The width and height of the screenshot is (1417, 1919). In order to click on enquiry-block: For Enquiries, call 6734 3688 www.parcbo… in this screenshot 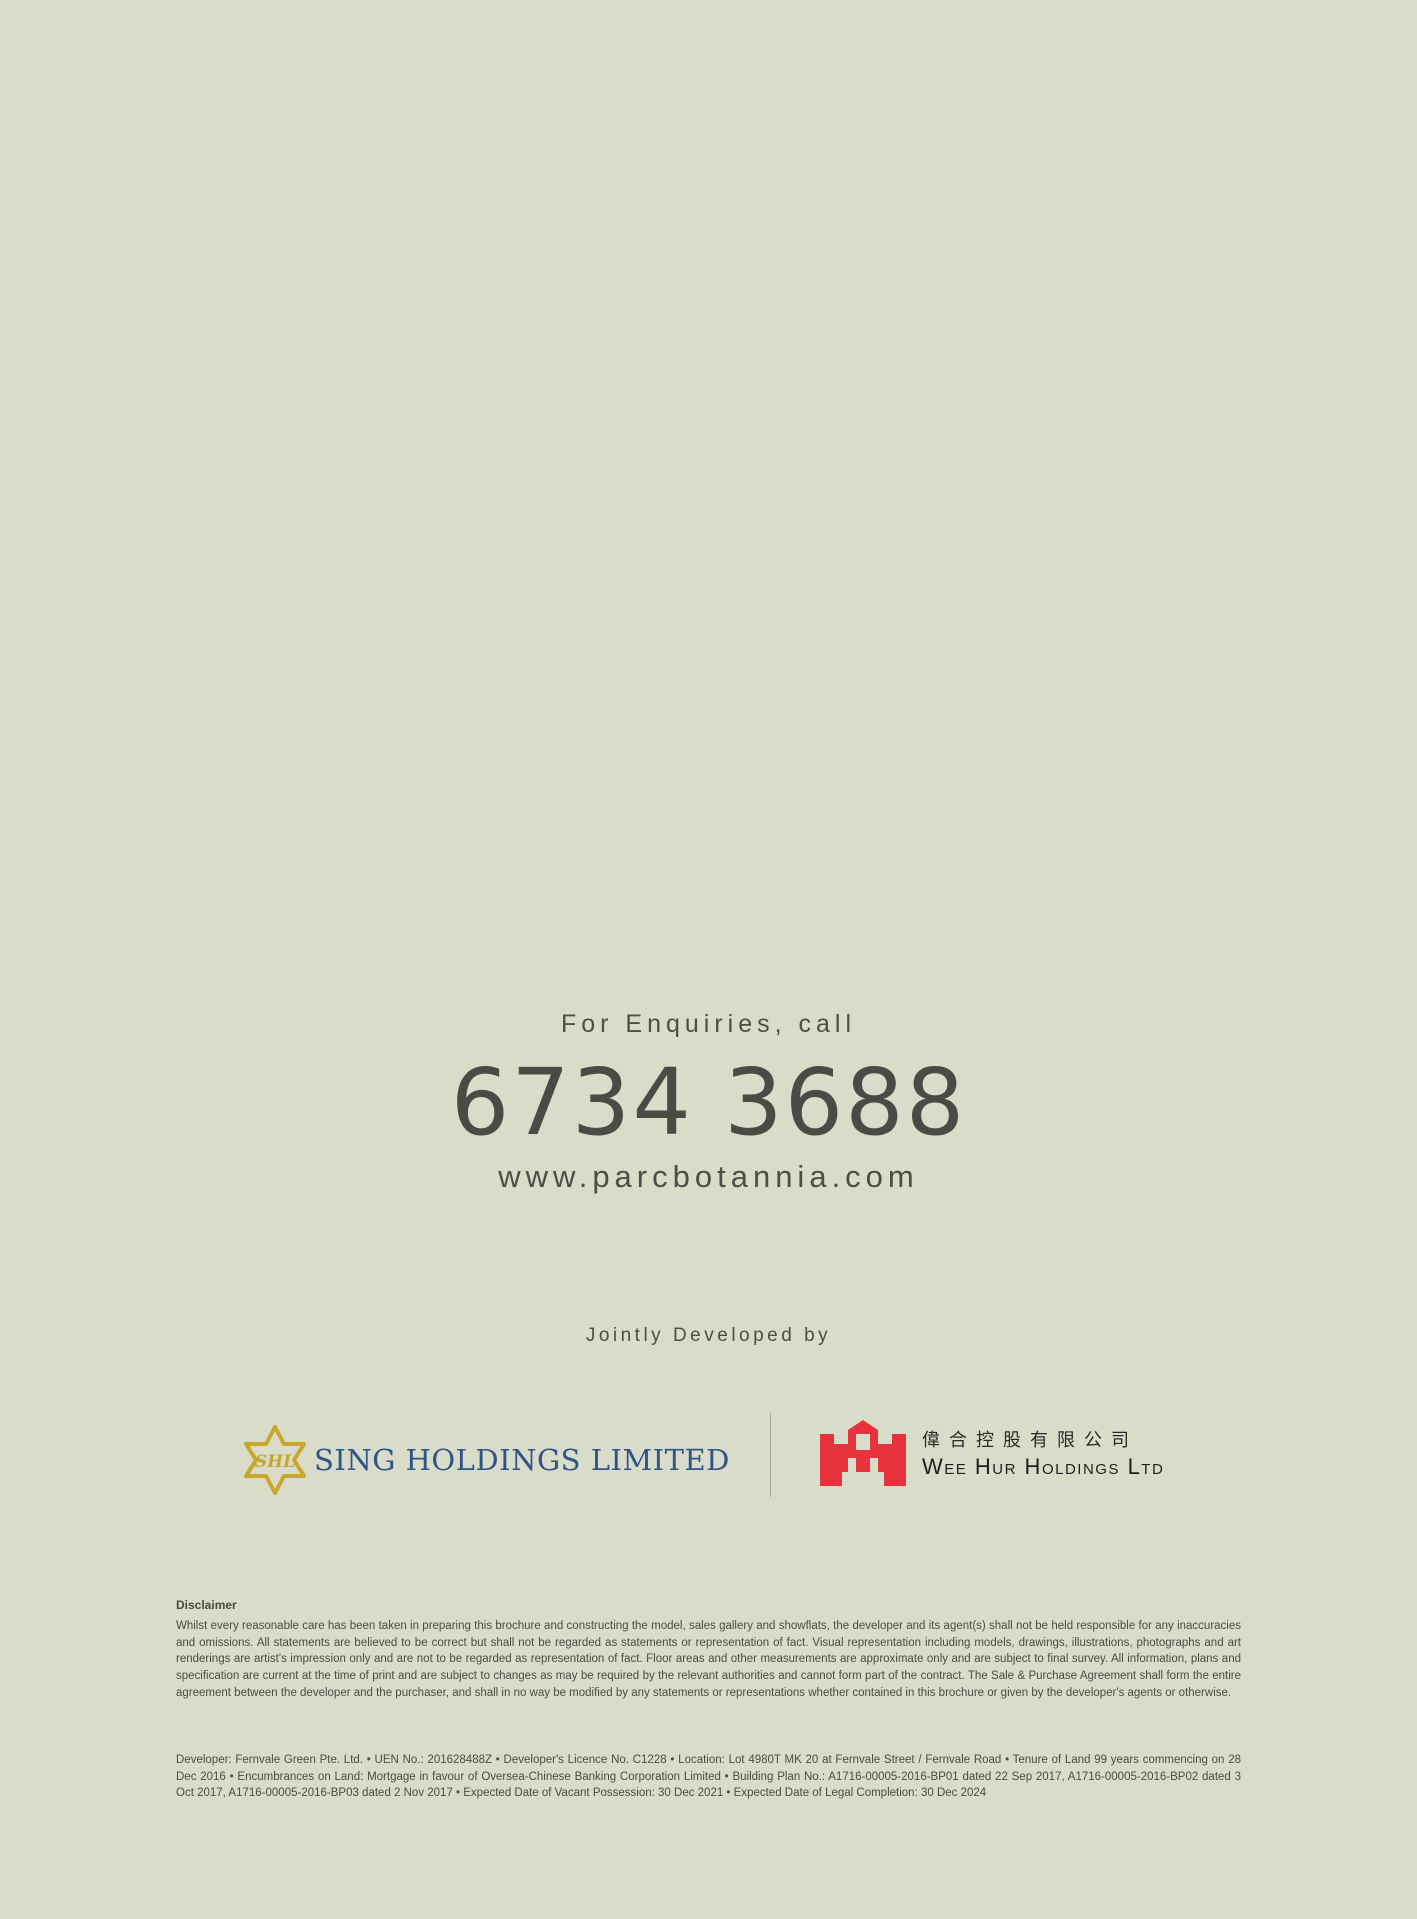, I will do `click(708, 1102)`.